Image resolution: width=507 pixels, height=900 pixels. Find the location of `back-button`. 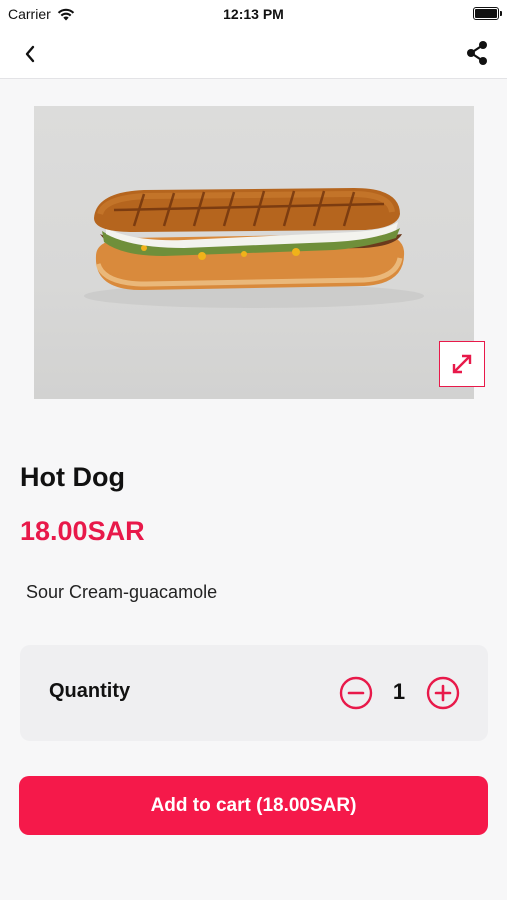

back-button is located at coordinates (30, 54).